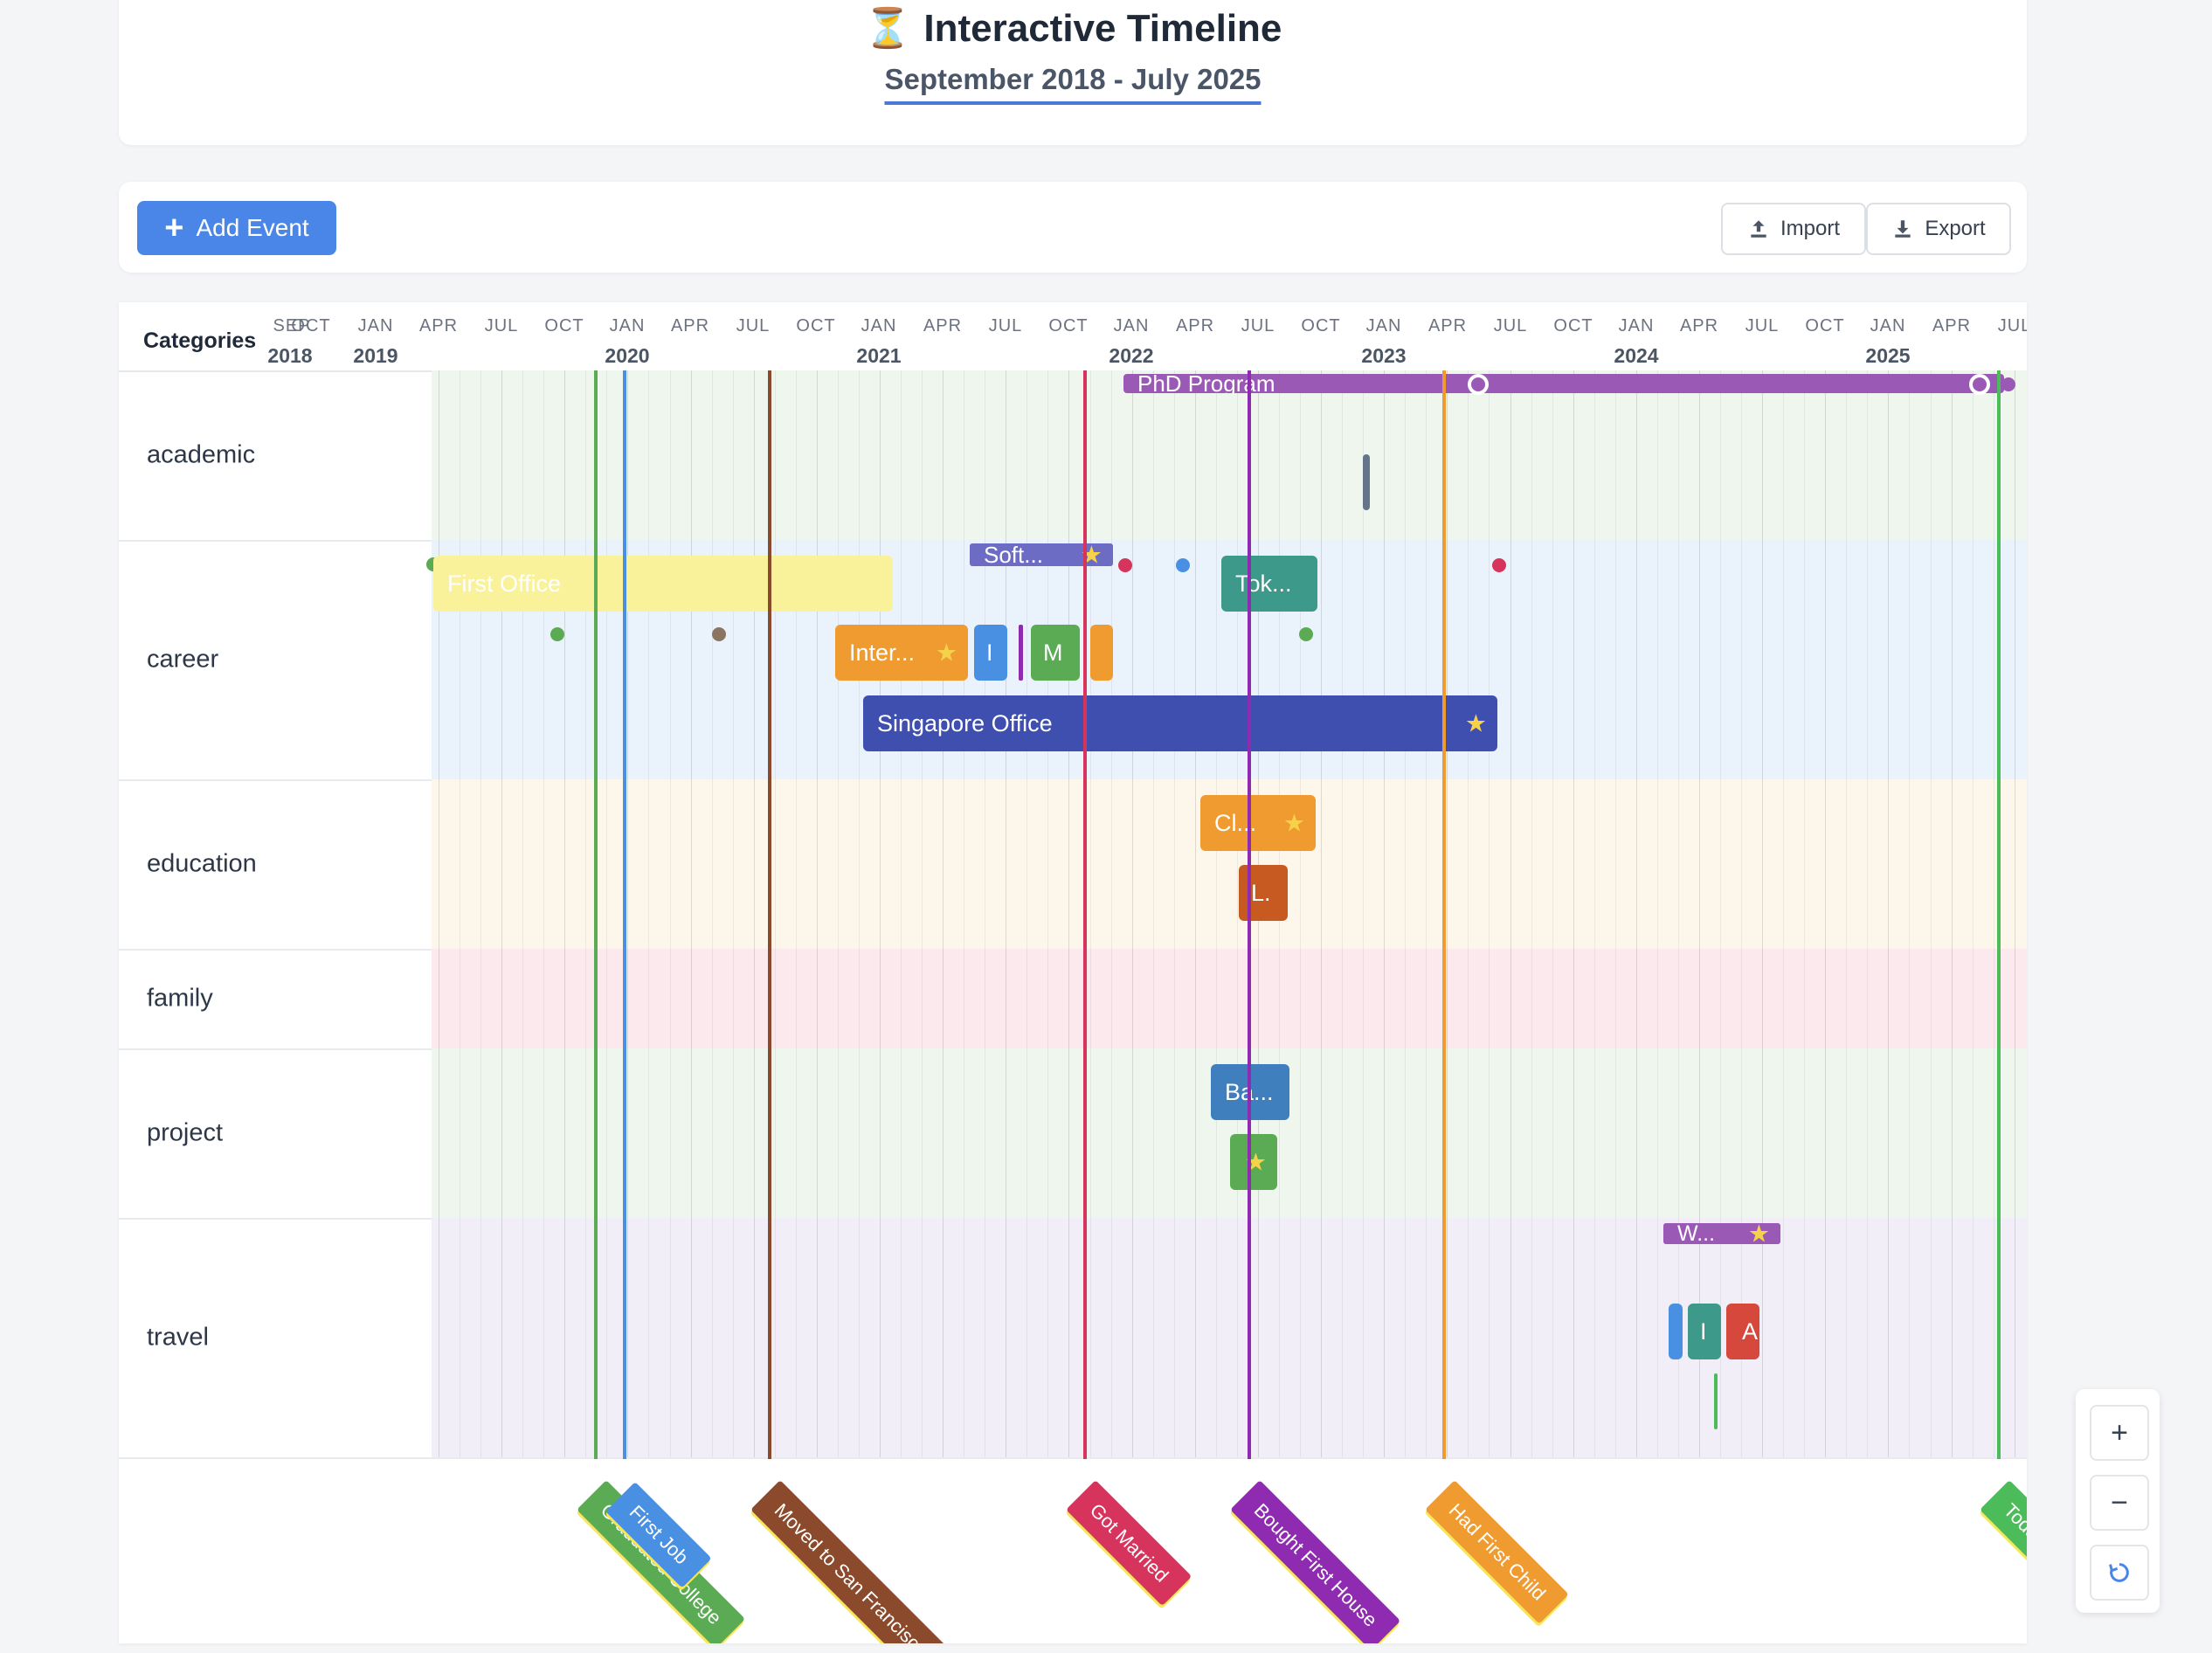 Image resolution: width=2212 pixels, height=1653 pixels. What do you see at coordinates (1053, 652) in the screenshot?
I see `event-label: M` at bounding box center [1053, 652].